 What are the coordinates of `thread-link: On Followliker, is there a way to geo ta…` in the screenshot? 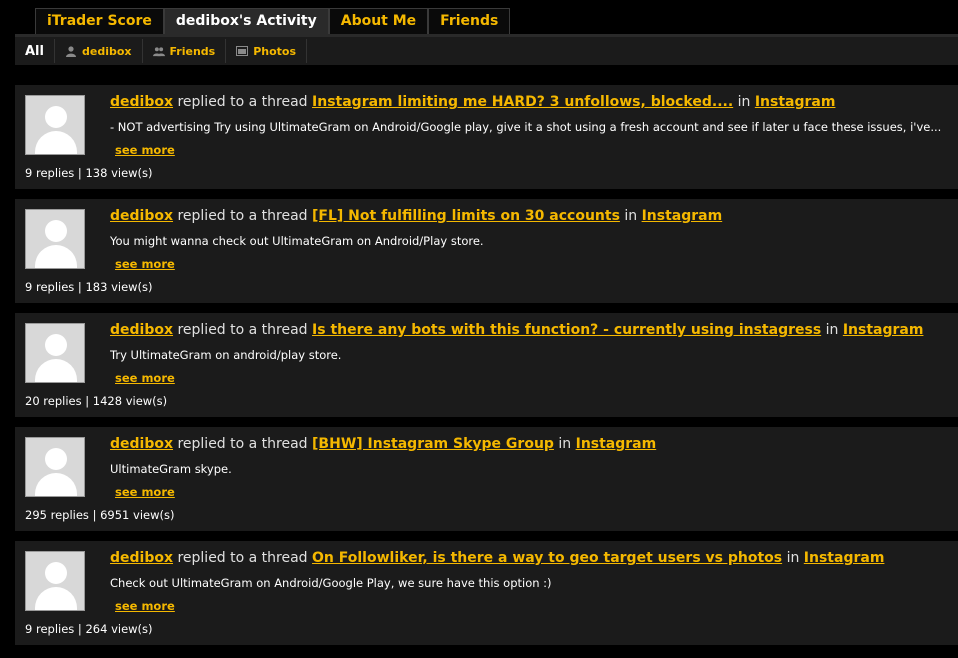 It's located at (547, 558).